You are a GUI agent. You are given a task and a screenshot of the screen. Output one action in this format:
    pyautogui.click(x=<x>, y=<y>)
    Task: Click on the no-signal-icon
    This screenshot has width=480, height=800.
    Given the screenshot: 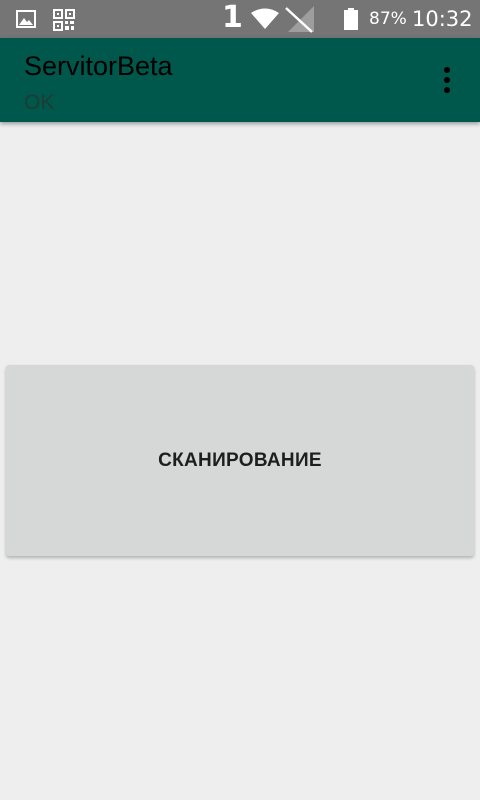 What is the action you would take?
    pyautogui.click(x=299, y=19)
    